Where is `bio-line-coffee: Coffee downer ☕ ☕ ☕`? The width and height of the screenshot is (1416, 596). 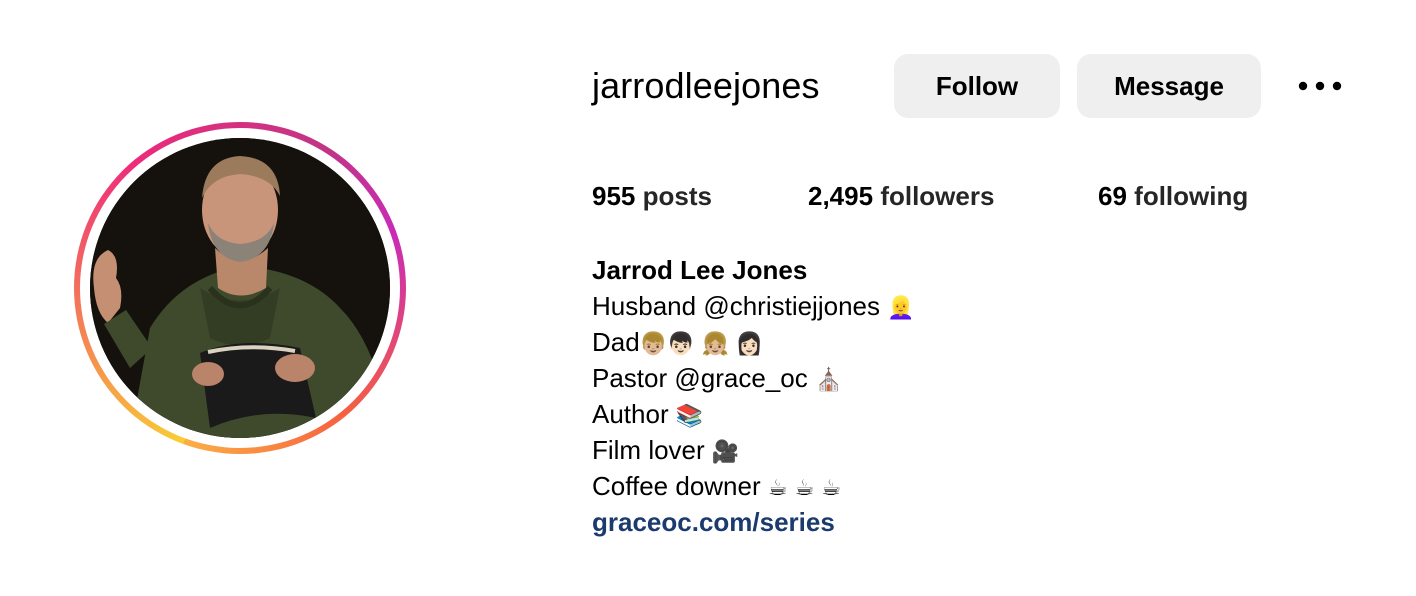
bio-line-coffee: Coffee downer ☕ ☕ ☕ is located at coordinates (942, 486).